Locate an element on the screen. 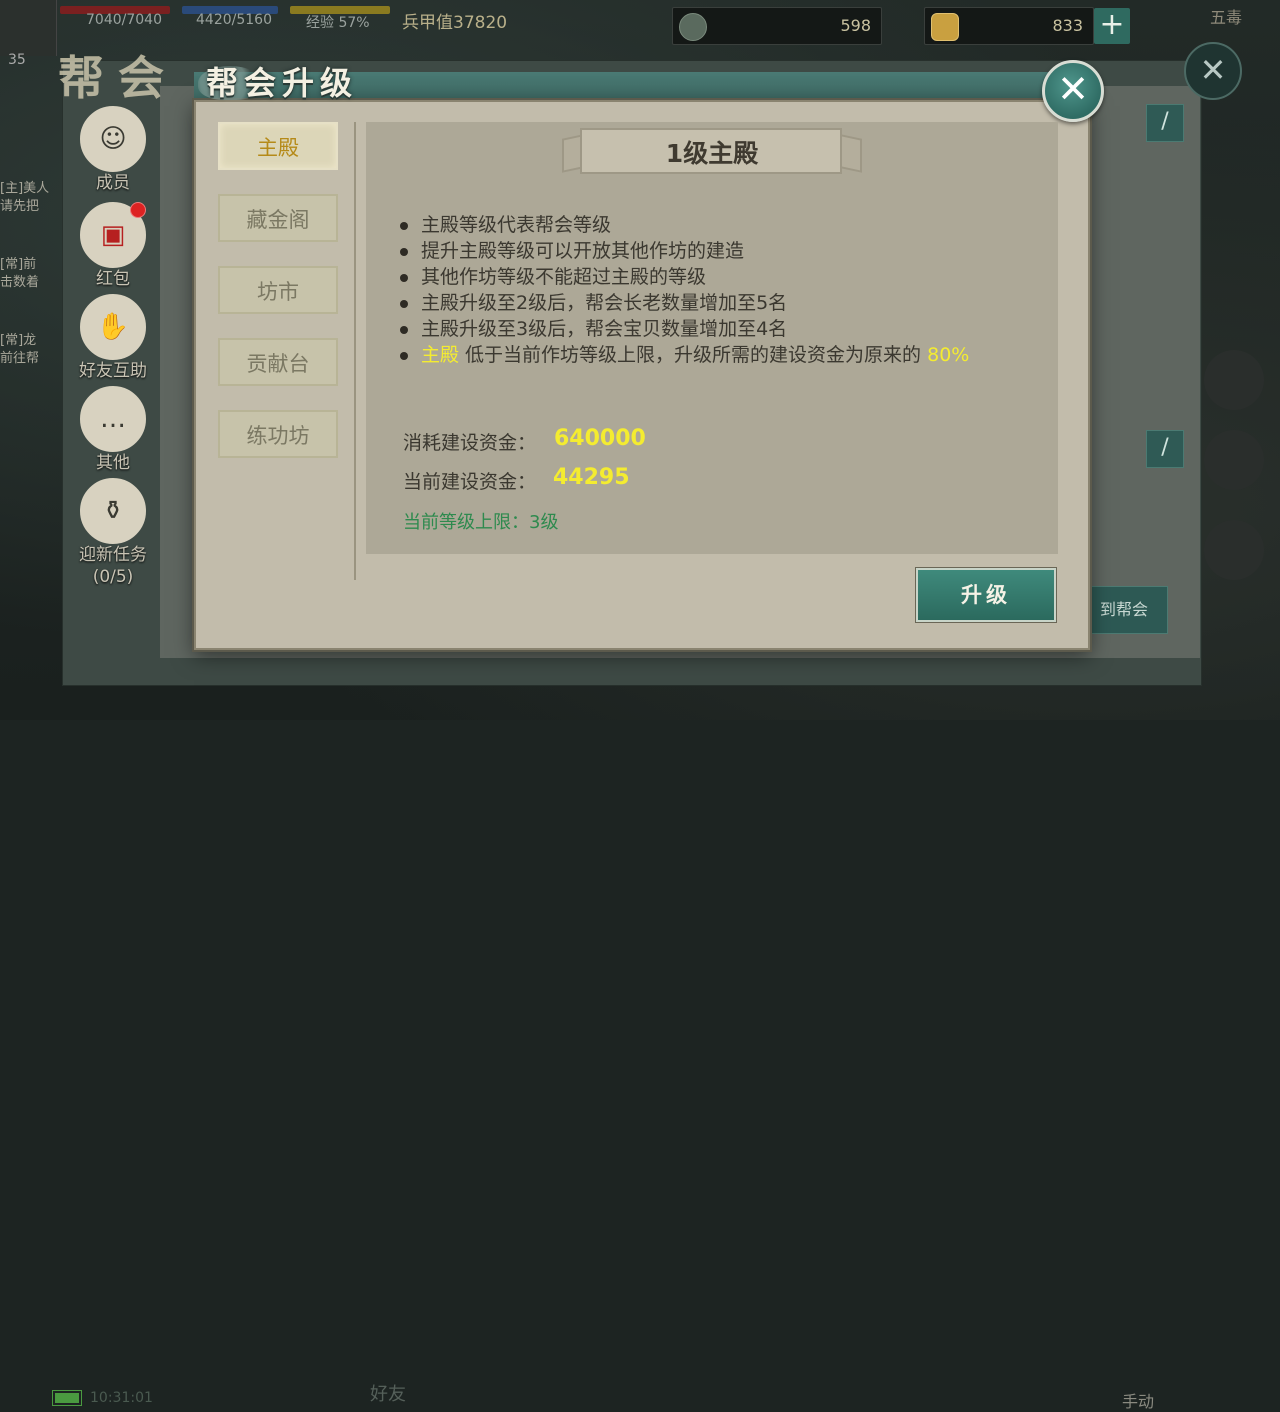 The height and width of the screenshot is (1412, 1280). level-cap-text: 当前等级上限：3级 is located at coordinates (481, 522).